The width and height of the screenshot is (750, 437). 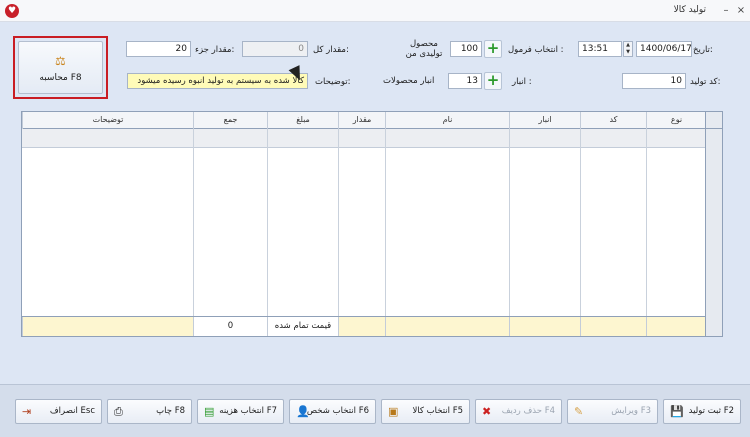 I want to click on product-warehouse-field: 13, so click(x=465, y=81).